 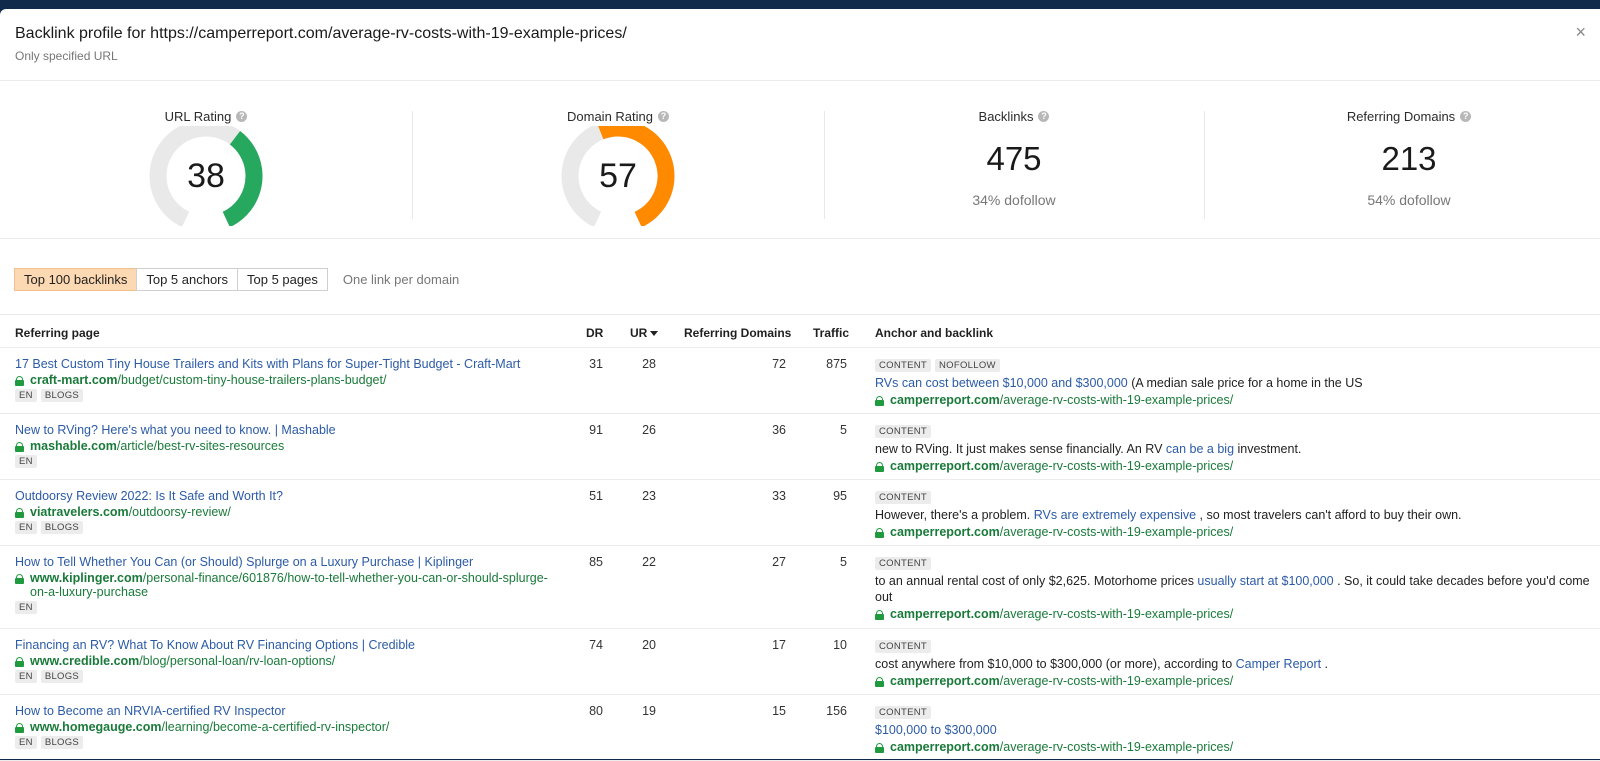 I want to click on ur-value: 28, so click(x=649, y=364).